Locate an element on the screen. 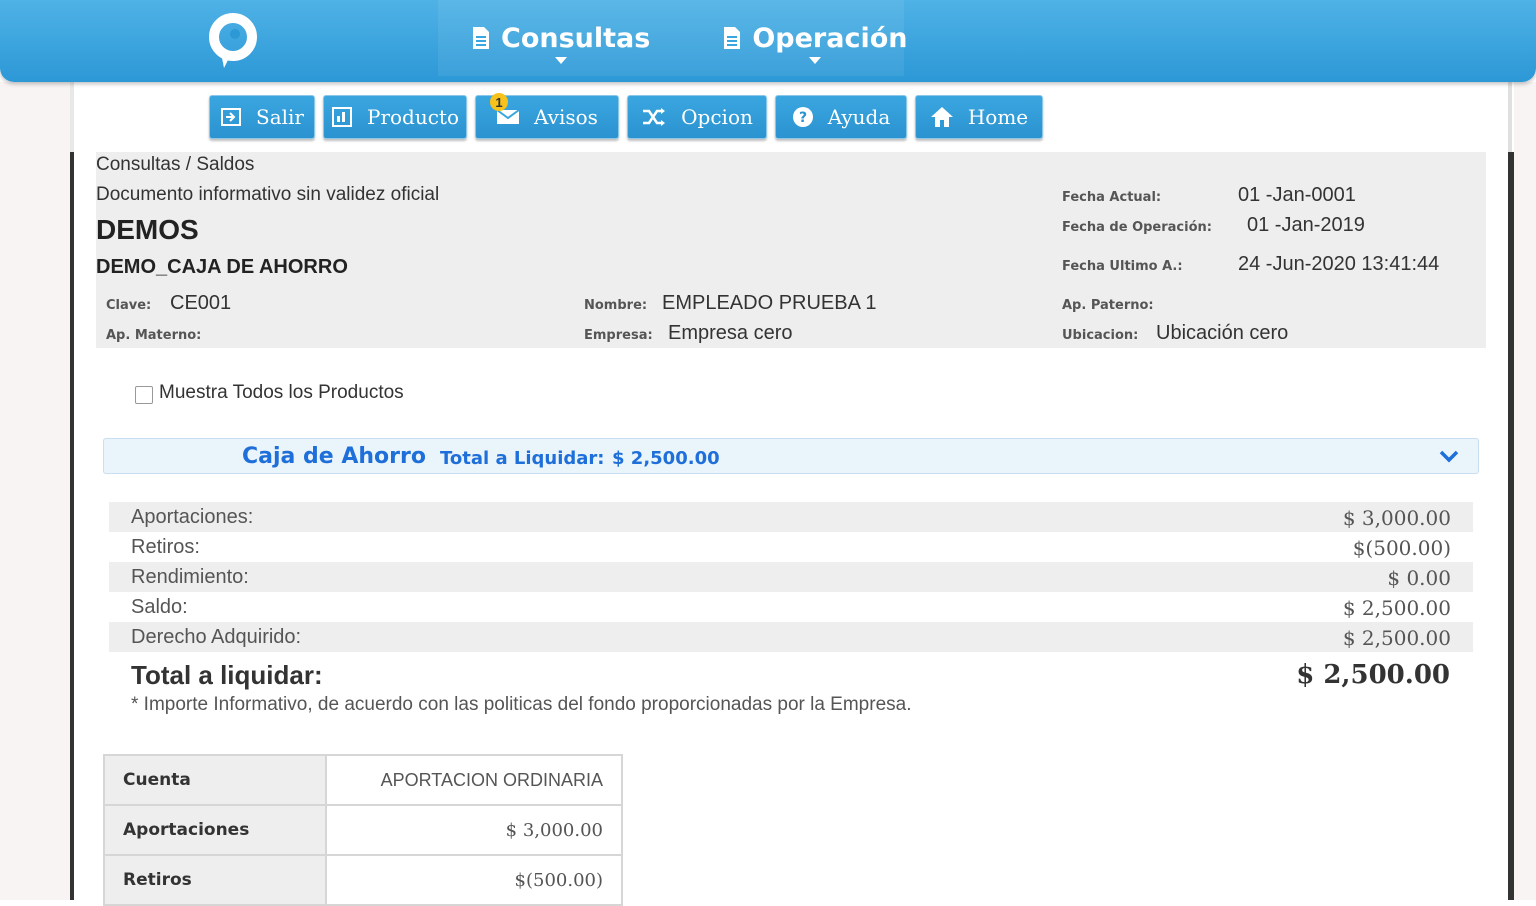 This screenshot has width=1536, height=906. app-logo is located at coordinates (233, 41).